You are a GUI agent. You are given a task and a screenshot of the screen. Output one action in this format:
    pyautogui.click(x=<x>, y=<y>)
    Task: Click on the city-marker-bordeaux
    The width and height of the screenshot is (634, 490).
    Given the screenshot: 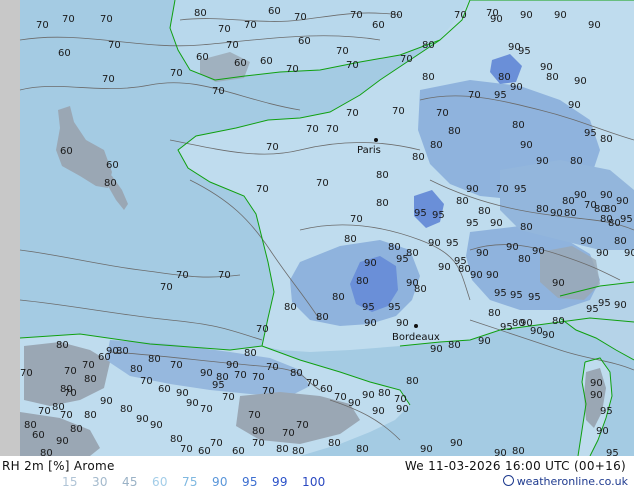 What is the action you would take?
    pyautogui.click(x=416, y=326)
    